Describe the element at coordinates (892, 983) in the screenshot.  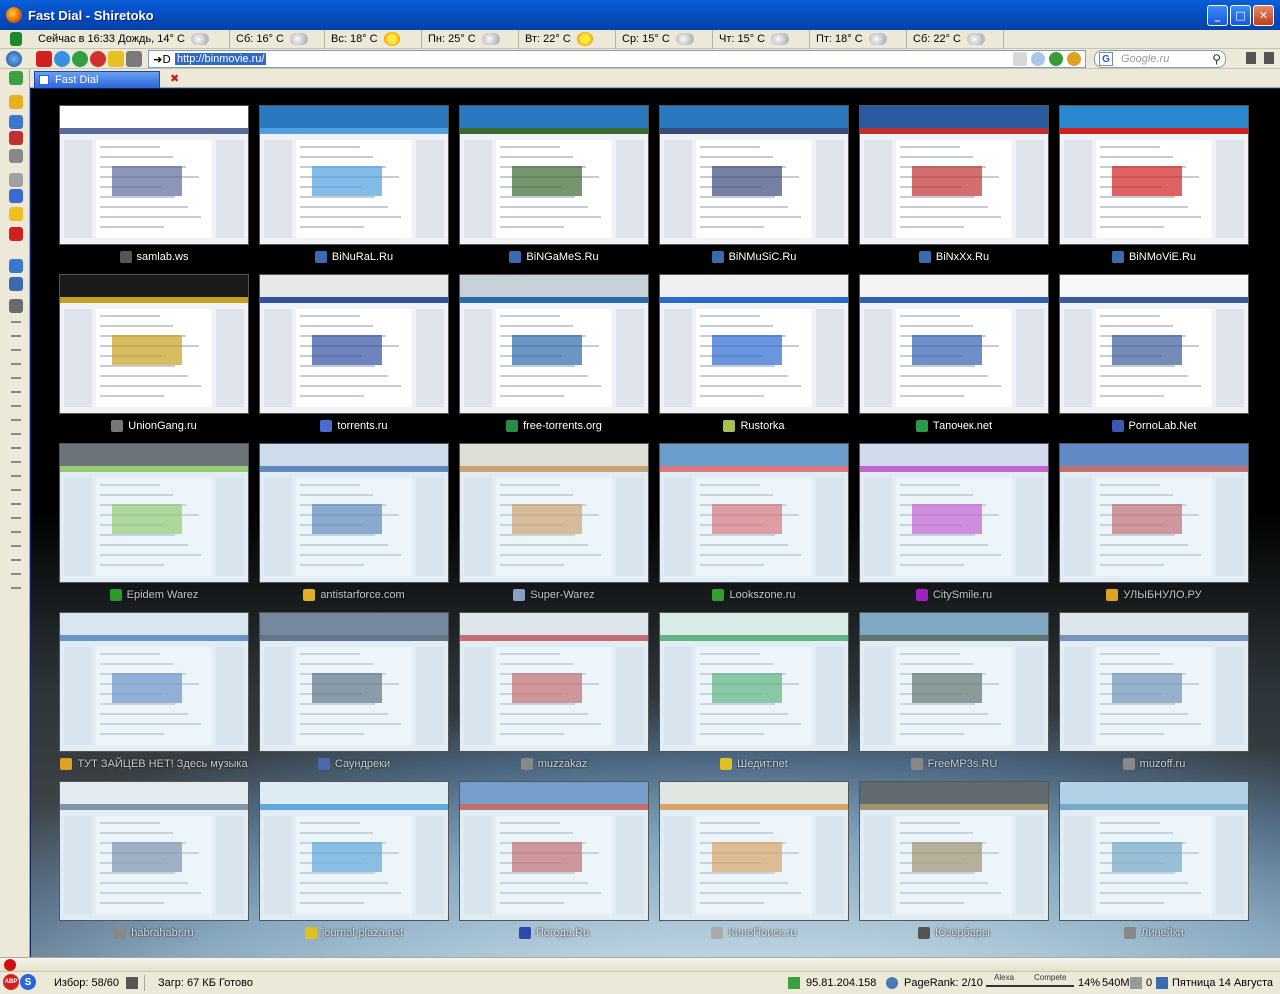
I see `pagerank-icon` at that location.